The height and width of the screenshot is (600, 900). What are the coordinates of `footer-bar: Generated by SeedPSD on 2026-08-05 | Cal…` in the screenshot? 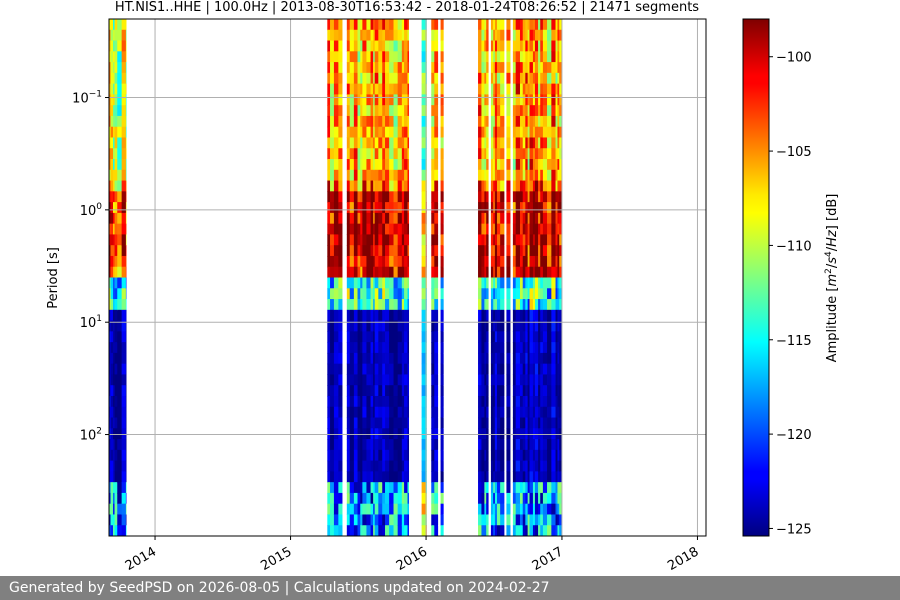 It's located at (450, 588).